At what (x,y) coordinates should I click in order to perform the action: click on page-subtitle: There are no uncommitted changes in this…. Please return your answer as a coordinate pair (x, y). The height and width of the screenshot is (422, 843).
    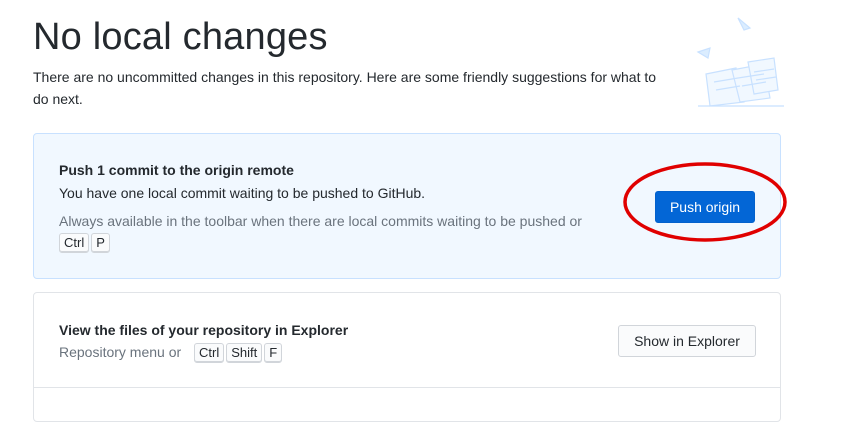
    Looking at the image, I should click on (345, 88).